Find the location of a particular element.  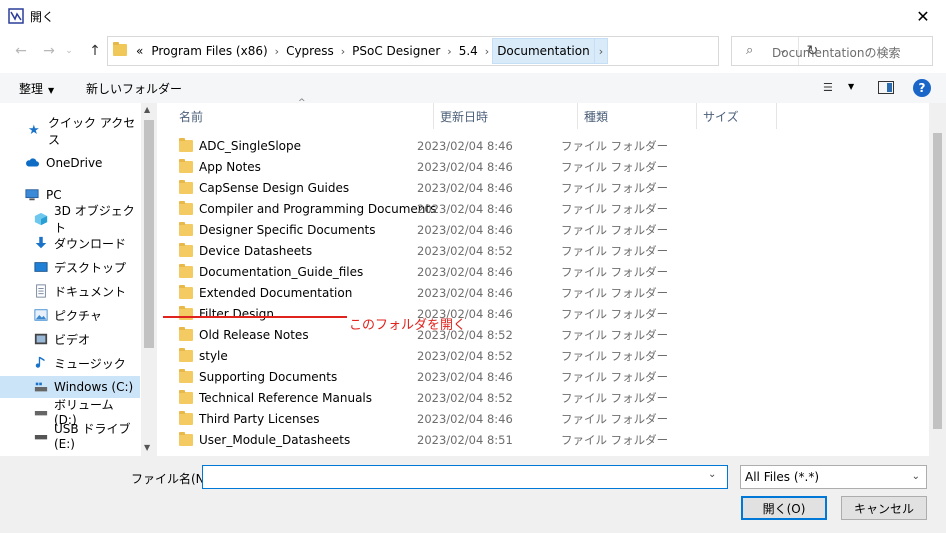

music-icon is located at coordinates (40, 362).